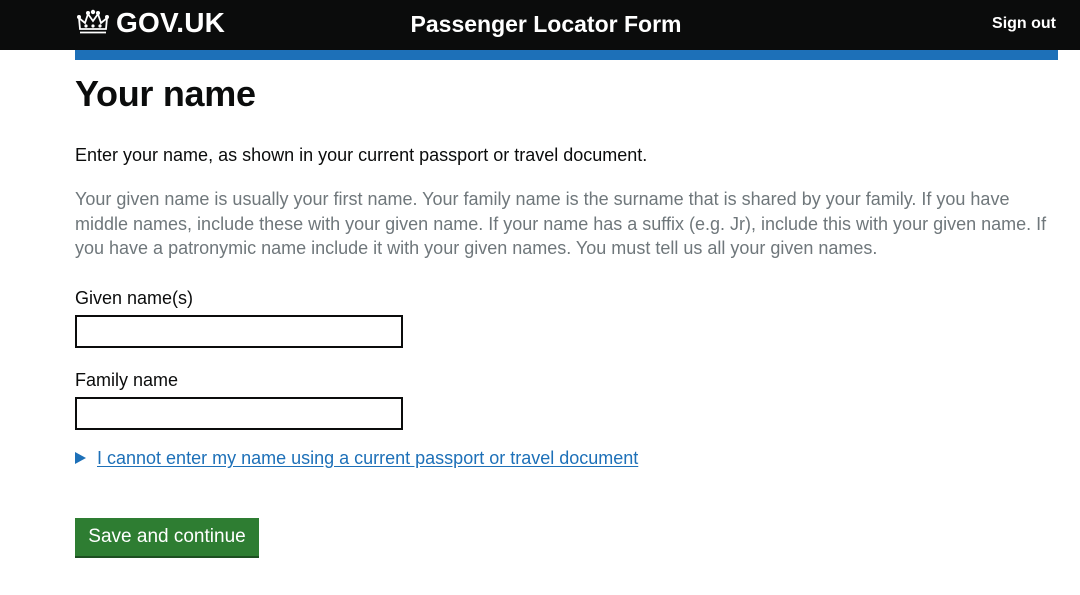 The height and width of the screenshot is (595, 1080). Describe the element at coordinates (127, 380) in the screenshot. I see `family-name-label: Family name` at that location.